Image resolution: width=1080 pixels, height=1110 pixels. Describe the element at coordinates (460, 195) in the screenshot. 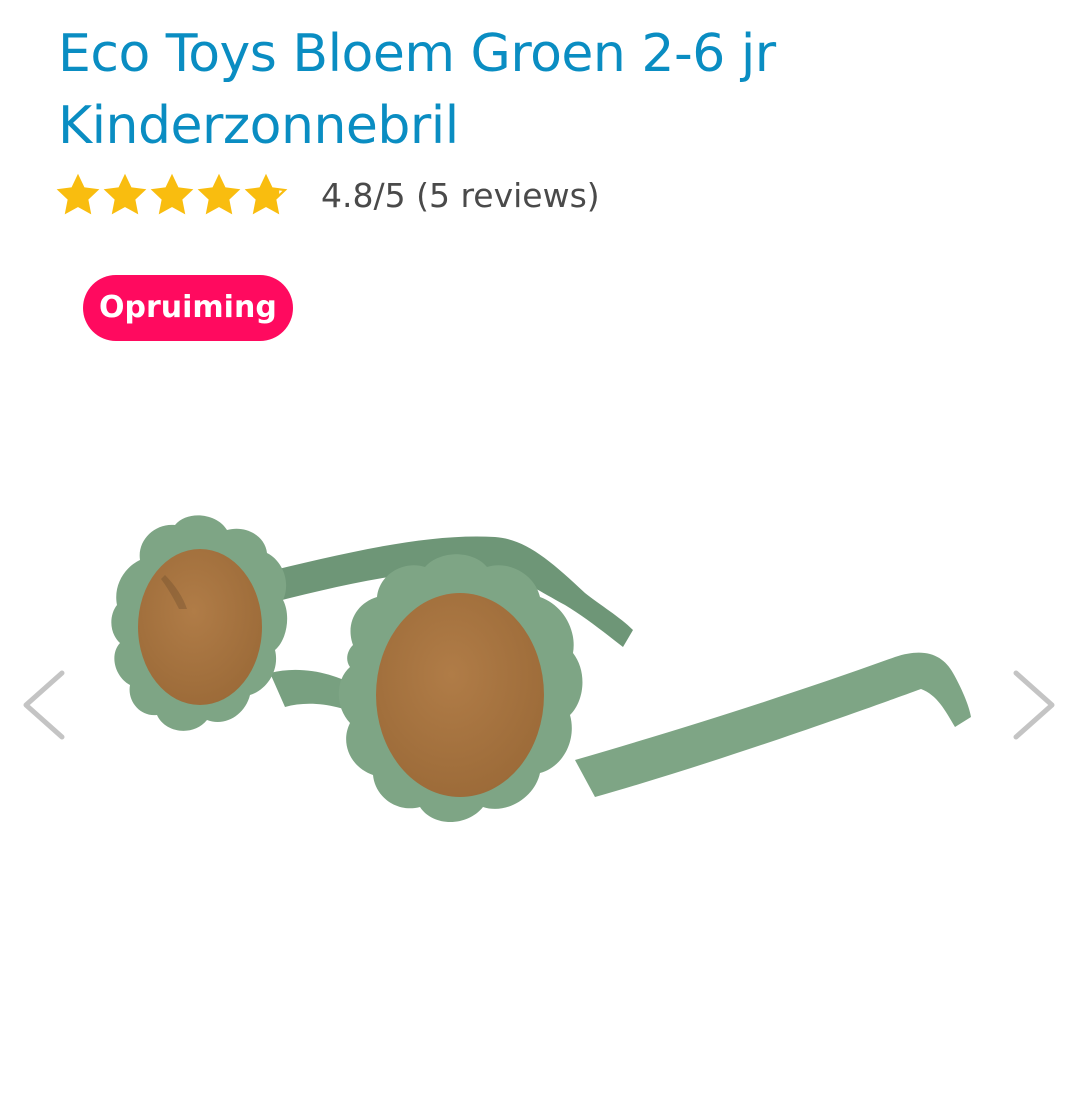

I see `rating-summary: 4.8/5 (5 reviews)` at that location.